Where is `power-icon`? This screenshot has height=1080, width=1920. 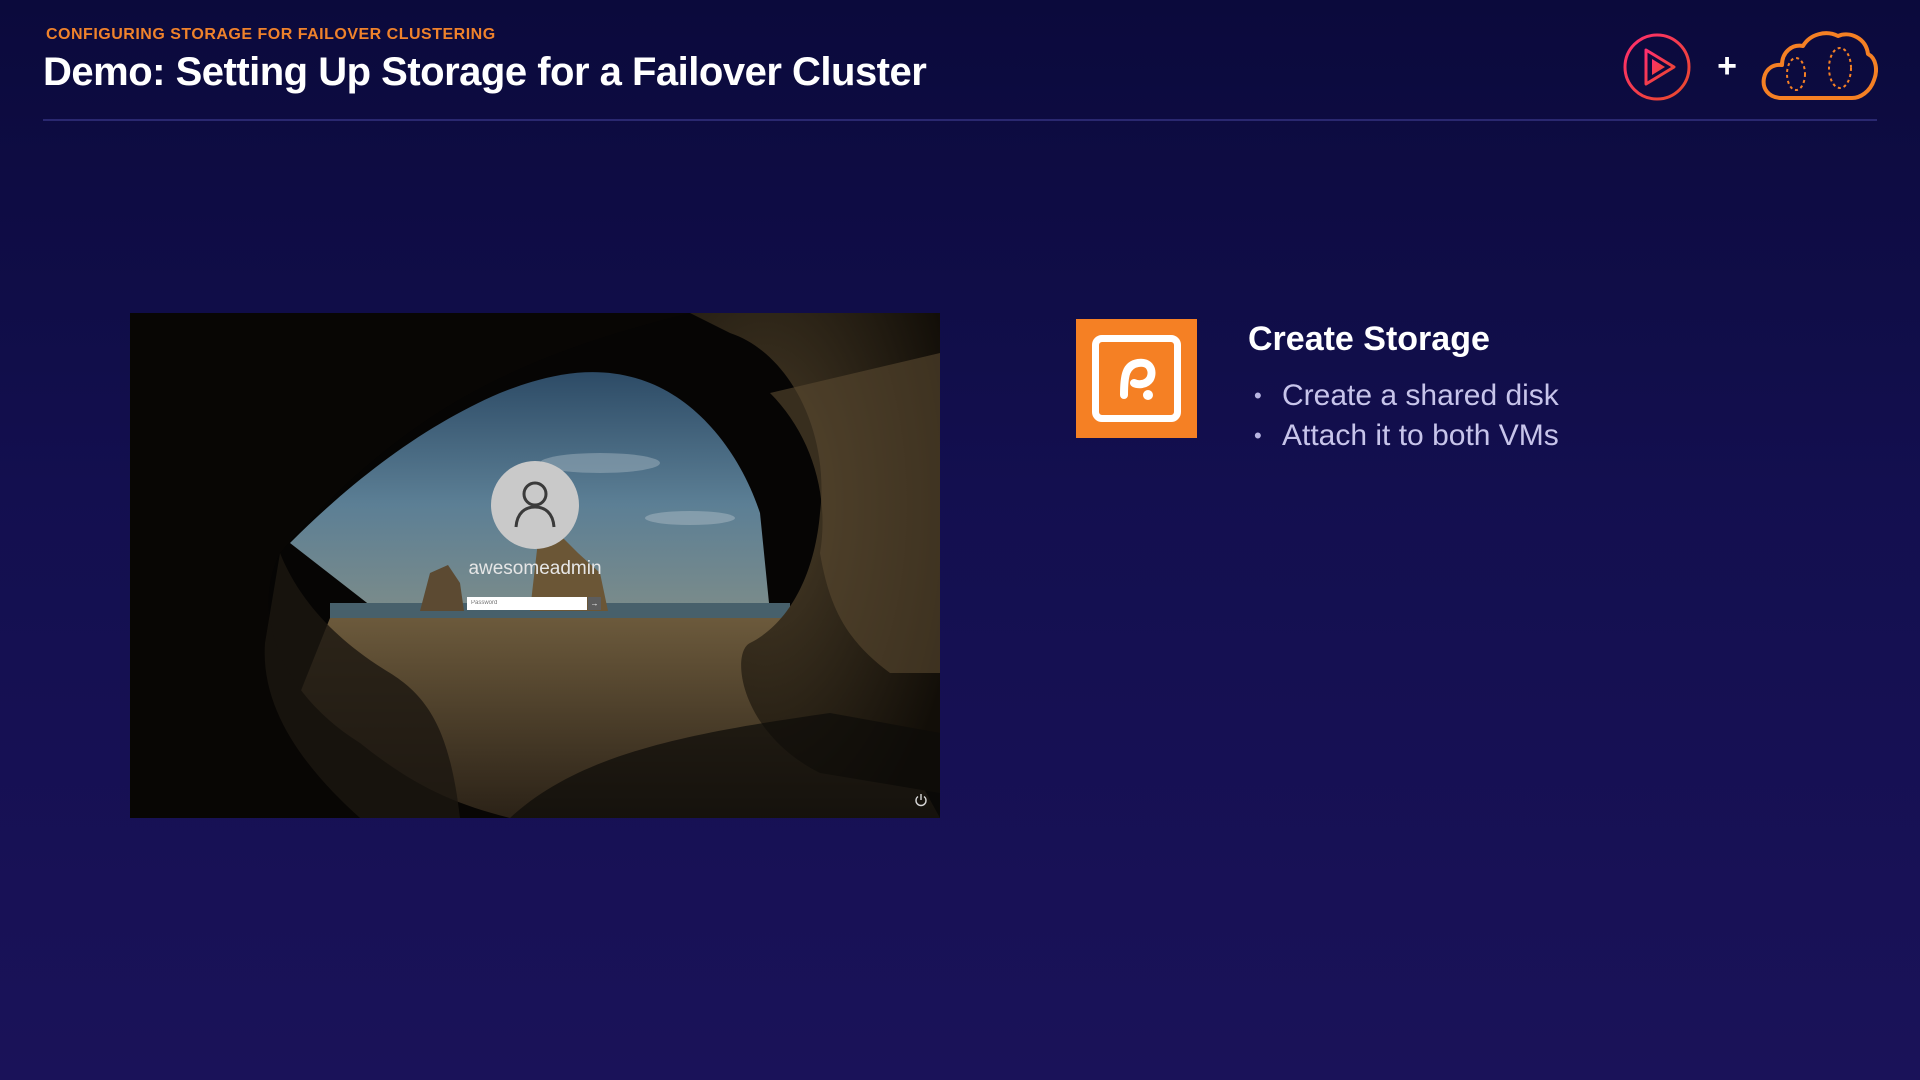 power-icon is located at coordinates (921, 800).